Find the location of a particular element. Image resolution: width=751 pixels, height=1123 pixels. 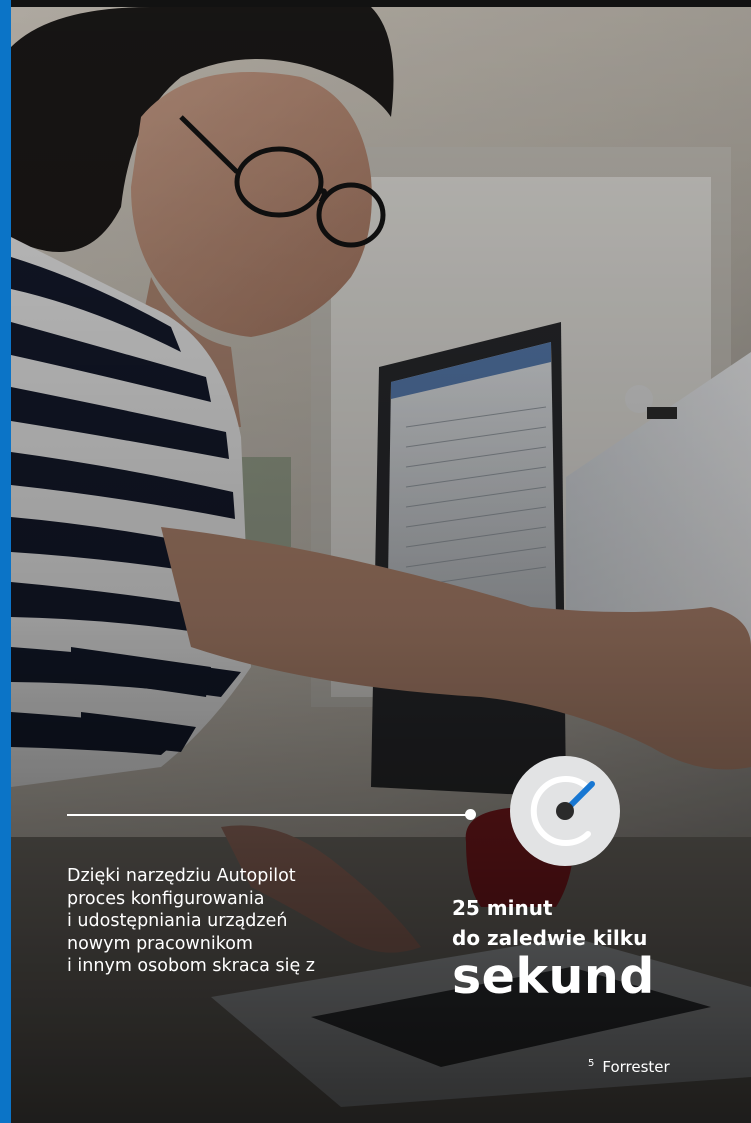

top-edge-bar is located at coordinates (381, 3).